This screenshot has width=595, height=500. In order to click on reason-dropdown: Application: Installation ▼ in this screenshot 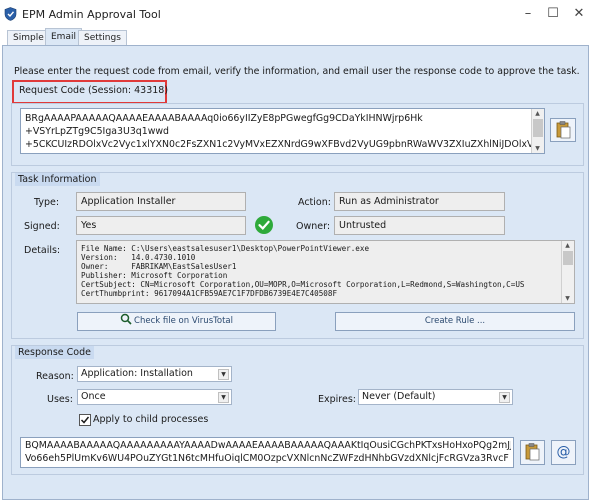, I will do `click(154, 374)`.